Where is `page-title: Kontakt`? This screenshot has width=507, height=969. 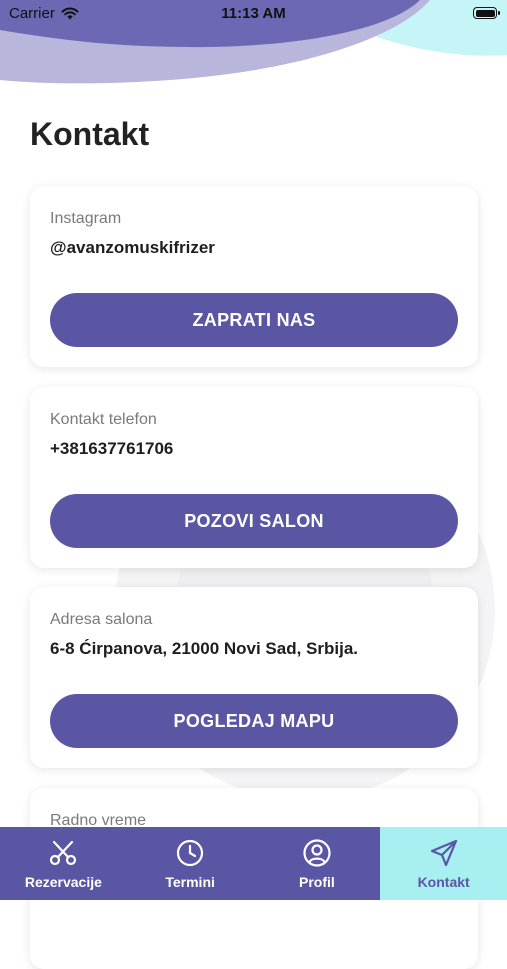
page-title: Kontakt is located at coordinates (90, 134).